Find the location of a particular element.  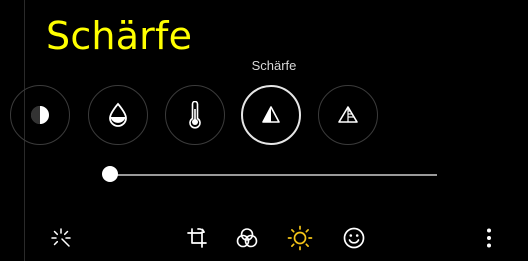

crop-rotate-button is located at coordinates (197, 238).